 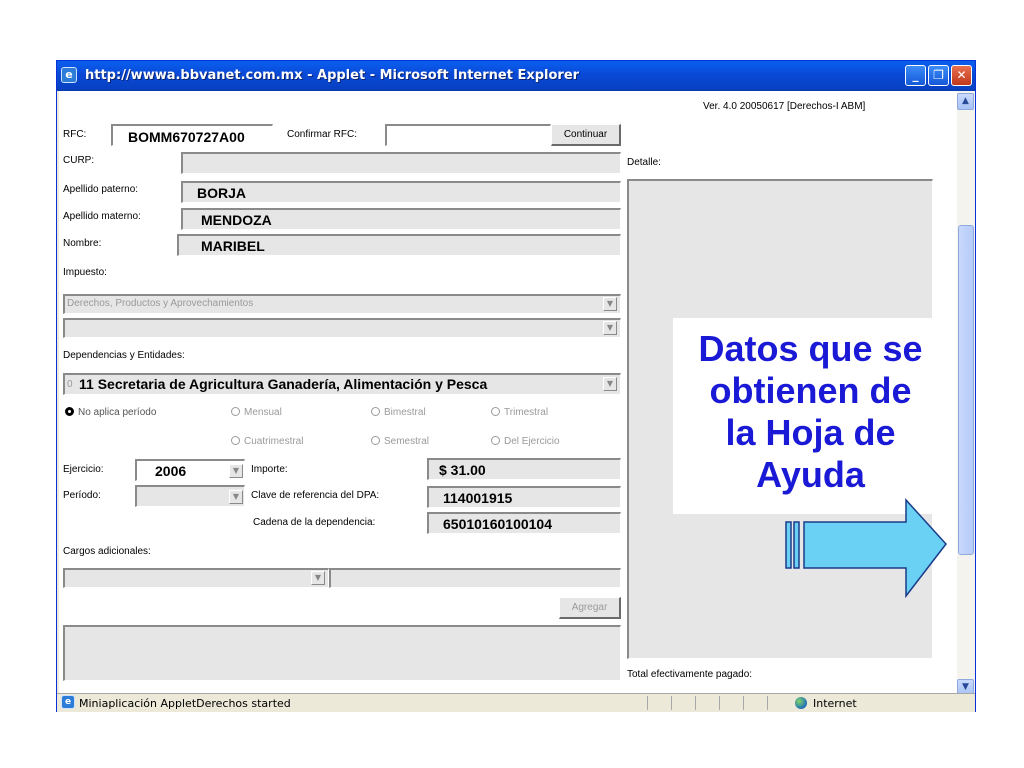 I want to click on ejercicio-label: Ejercicio:, so click(x=83, y=469).